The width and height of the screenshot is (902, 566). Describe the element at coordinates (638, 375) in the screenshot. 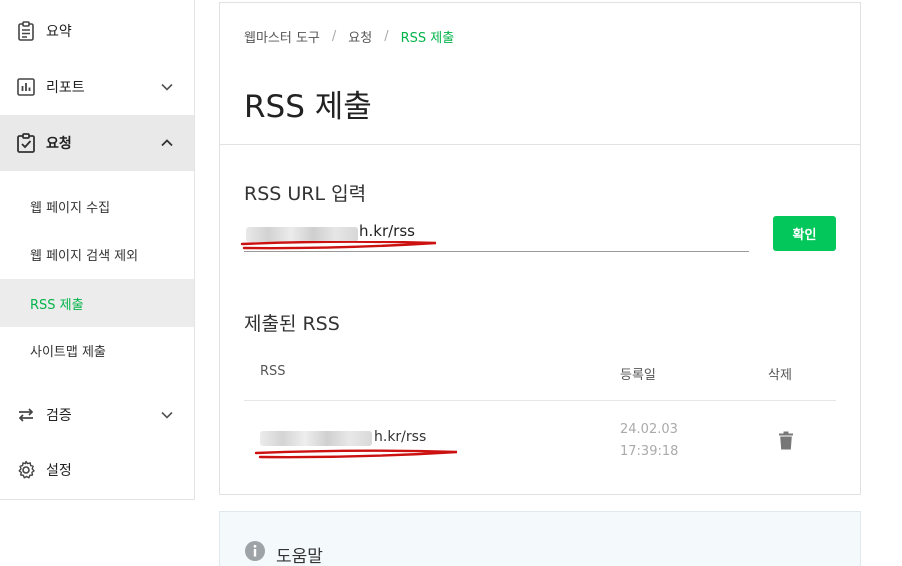

I see `column-header-registered-date: 등록일` at that location.